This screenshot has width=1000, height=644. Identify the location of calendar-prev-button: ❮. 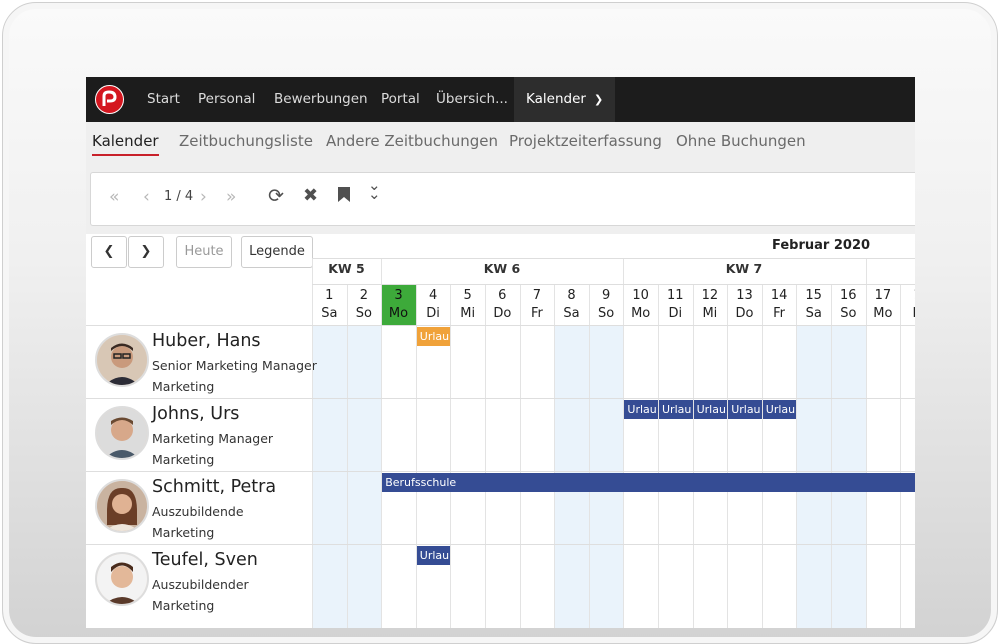
(109, 252).